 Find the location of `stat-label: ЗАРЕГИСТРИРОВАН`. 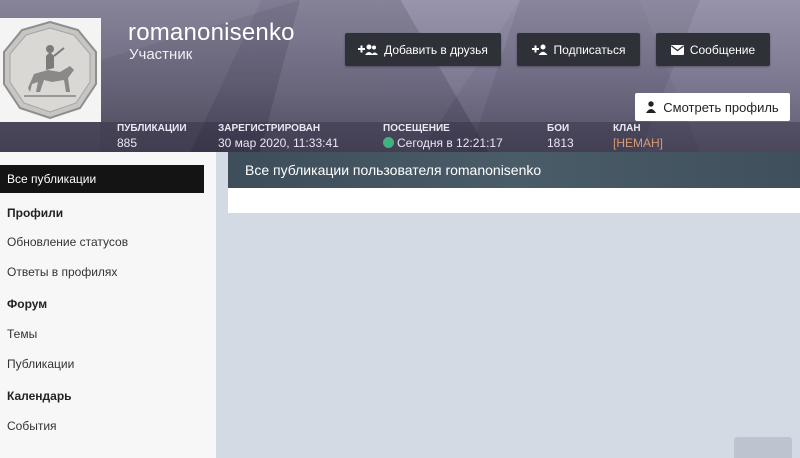

stat-label: ЗАРЕГИСТРИРОВАН is located at coordinates (269, 128).